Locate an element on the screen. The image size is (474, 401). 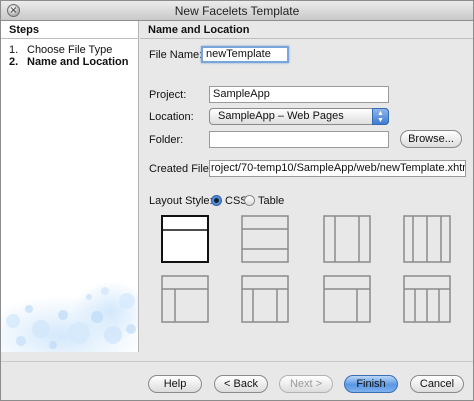
window-title: New Facelets Template is located at coordinates (237, 11).